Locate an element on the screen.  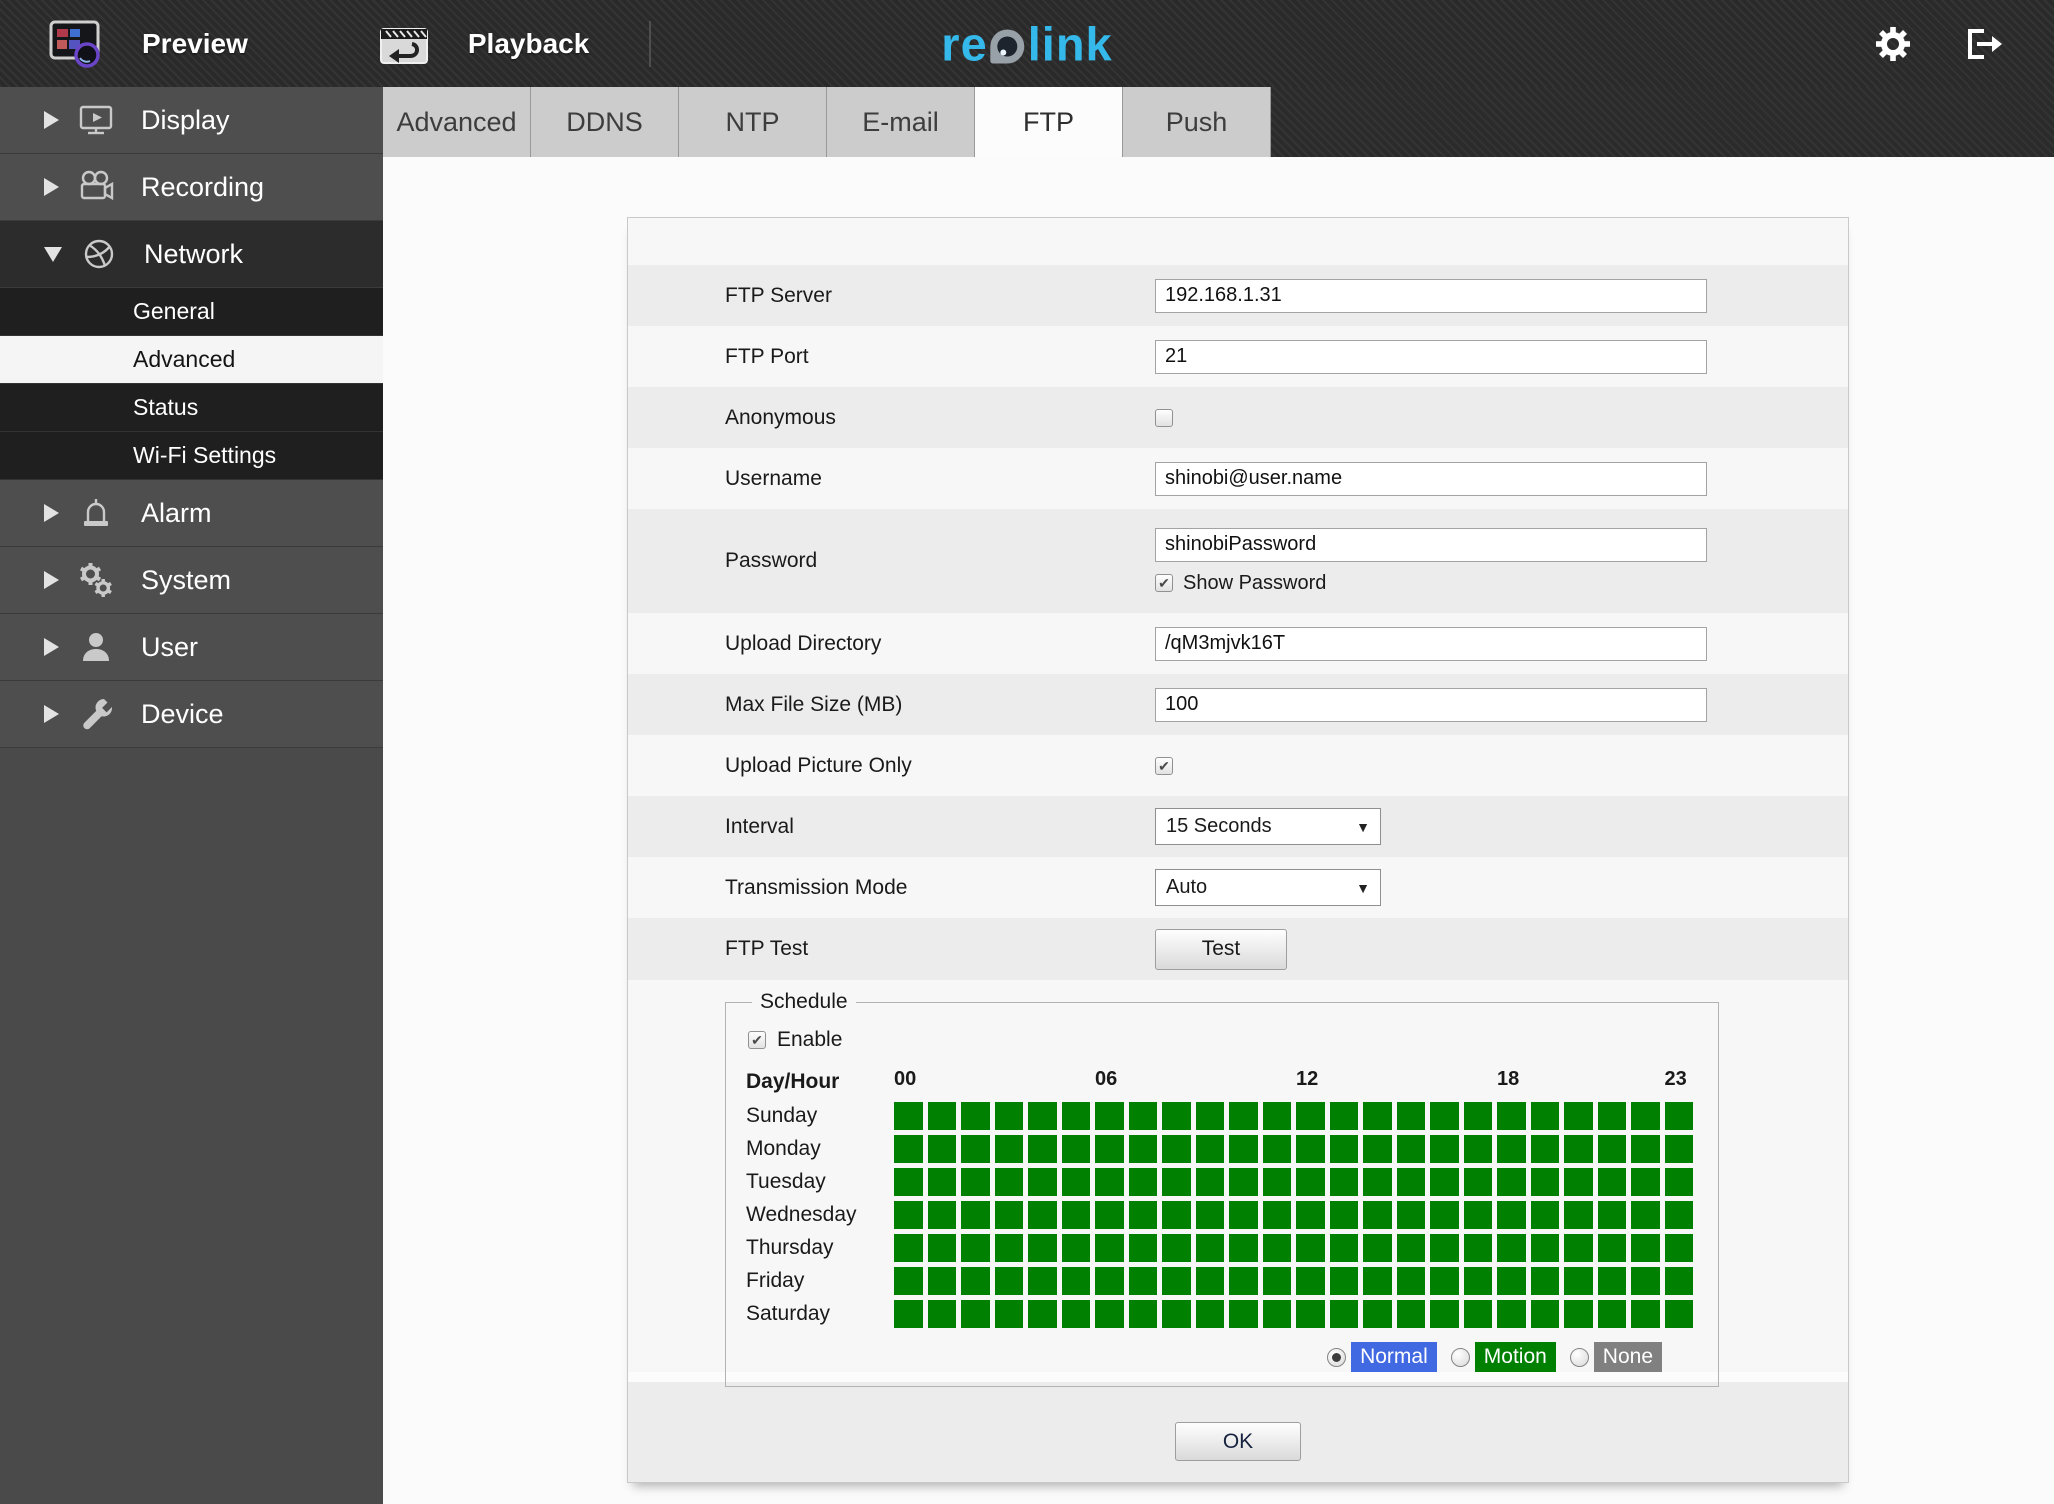
mode-none-chip: None is located at coordinates (1627, 1357).